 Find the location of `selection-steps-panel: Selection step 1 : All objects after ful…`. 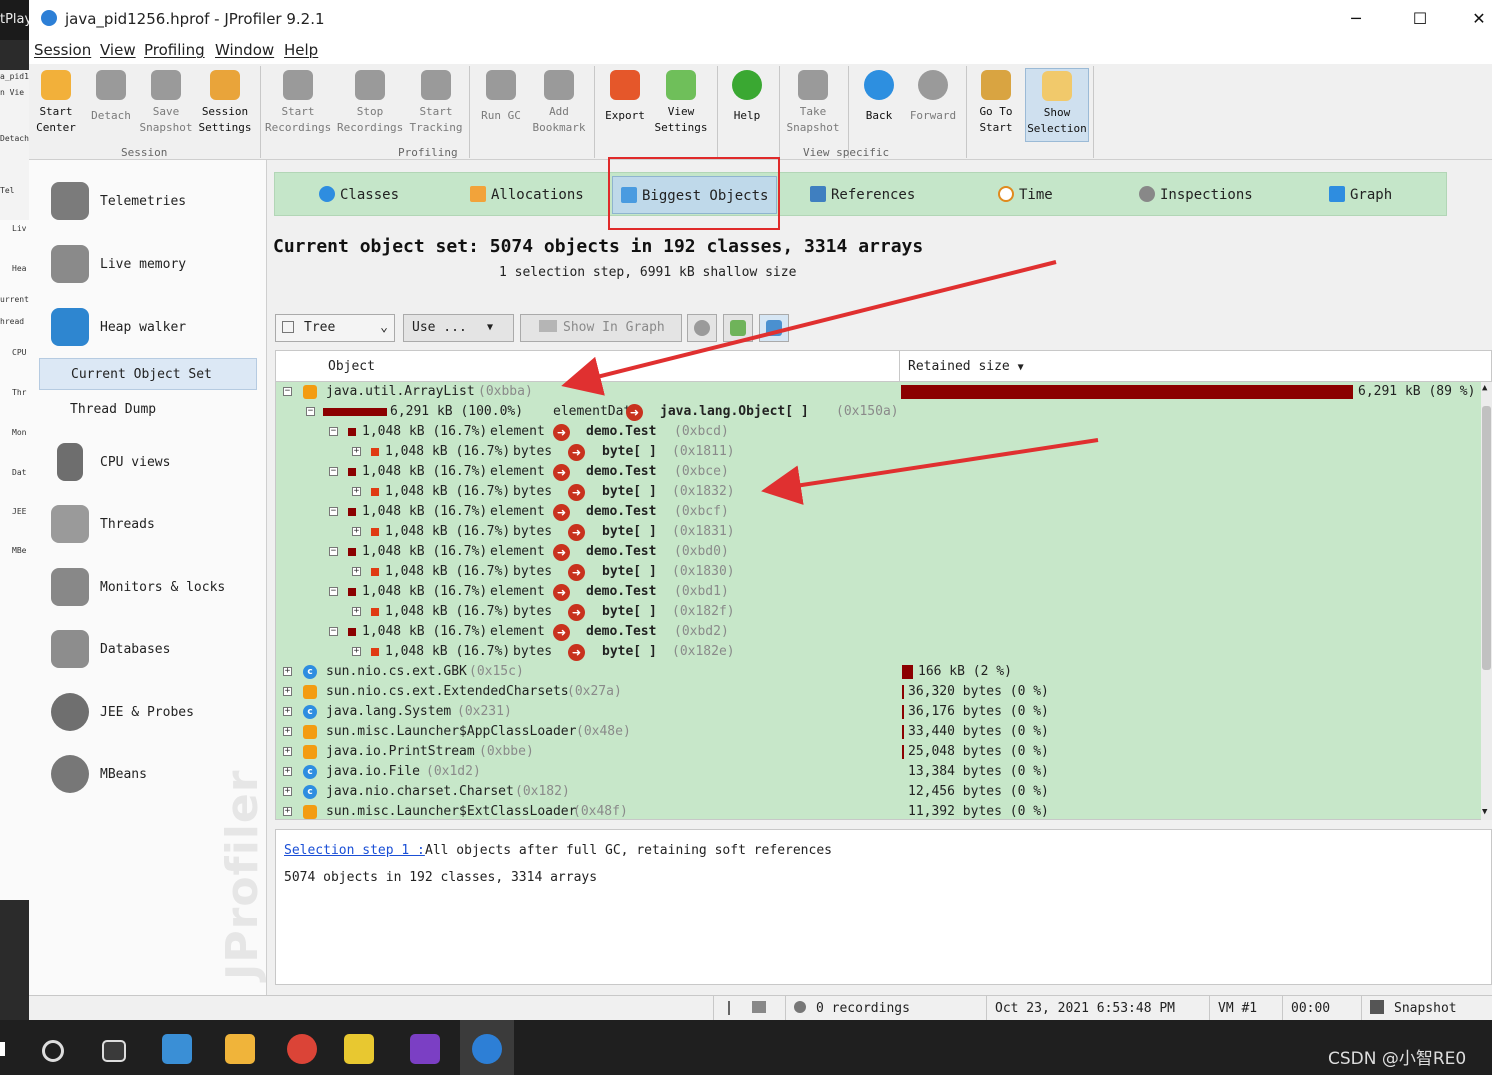

selection-steps-panel: Selection step 1 : All objects after ful… is located at coordinates (883, 907).